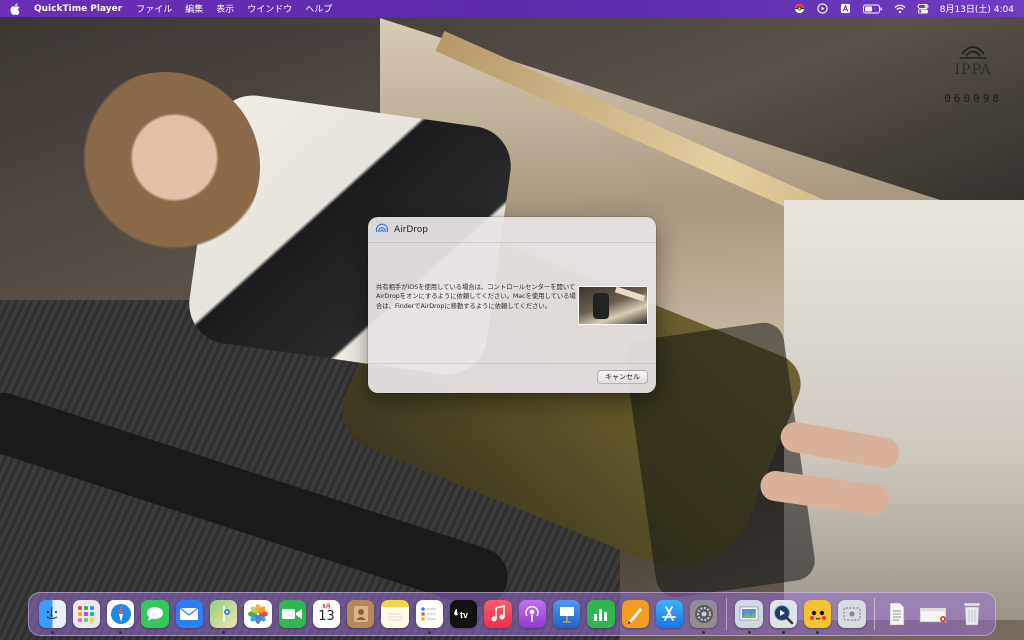 Image resolution: width=1024 pixels, height=640 pixels. I want to click on menu-datetime: 8月13日(土) 4:04, so click(977, 8).